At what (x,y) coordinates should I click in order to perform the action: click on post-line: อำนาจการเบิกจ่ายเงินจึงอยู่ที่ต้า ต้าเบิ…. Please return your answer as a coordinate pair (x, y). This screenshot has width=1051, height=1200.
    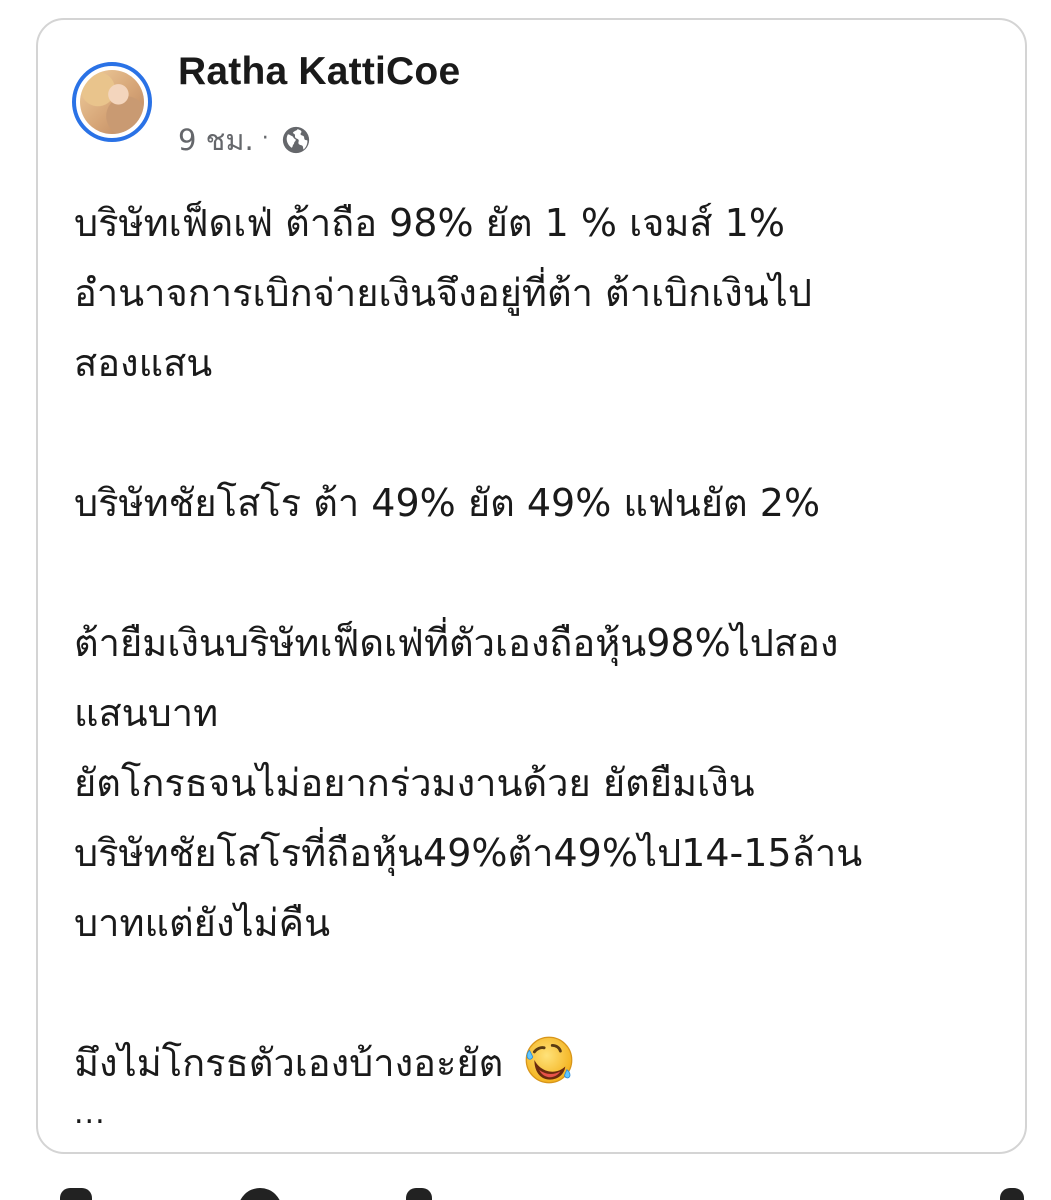
    Looking at the image, I should click on (443, 293).